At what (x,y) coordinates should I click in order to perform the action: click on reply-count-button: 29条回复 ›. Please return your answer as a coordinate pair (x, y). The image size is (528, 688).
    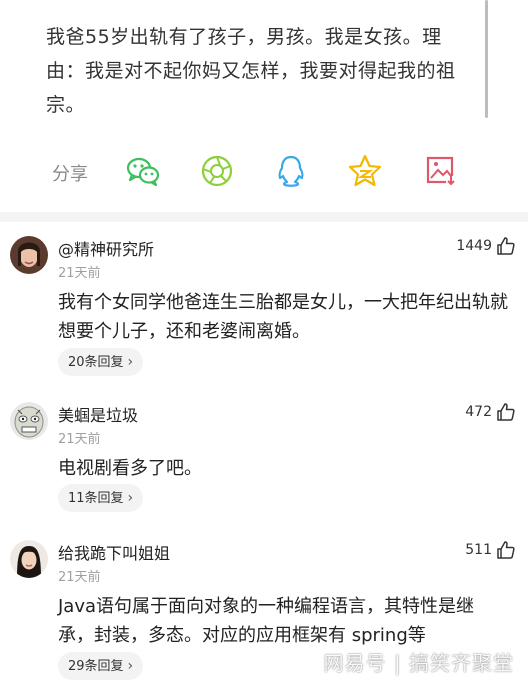
    Looking at the image, I should click on (101, 666).